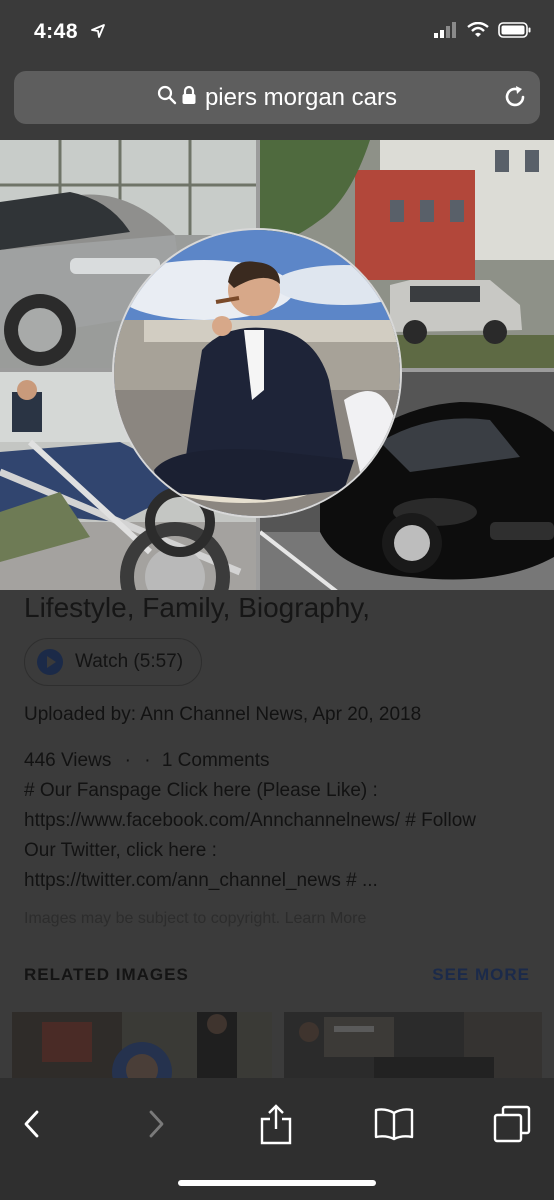 Image resolution: width=554 pixels, height=1200 pixels. Describe the element at coordinates (50, 662) in the screenshot. I see `play-icon` at that location.